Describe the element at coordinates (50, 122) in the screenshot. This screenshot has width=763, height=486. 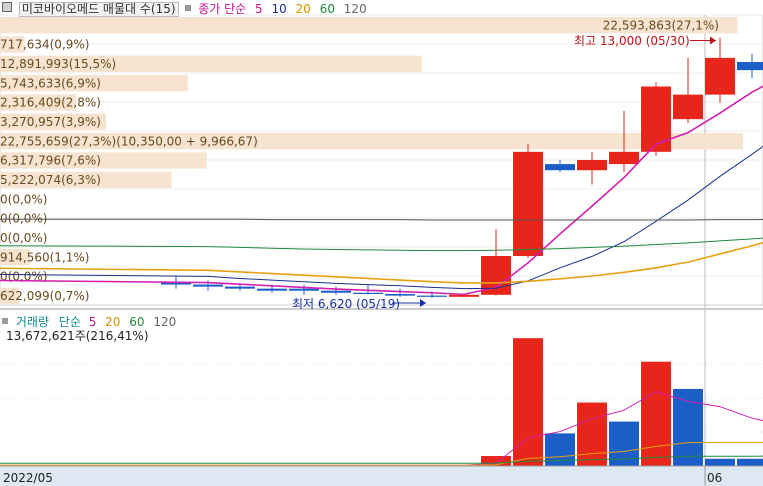
I see `volume-profile-label: 3,270,957(3,9%)` at that location.